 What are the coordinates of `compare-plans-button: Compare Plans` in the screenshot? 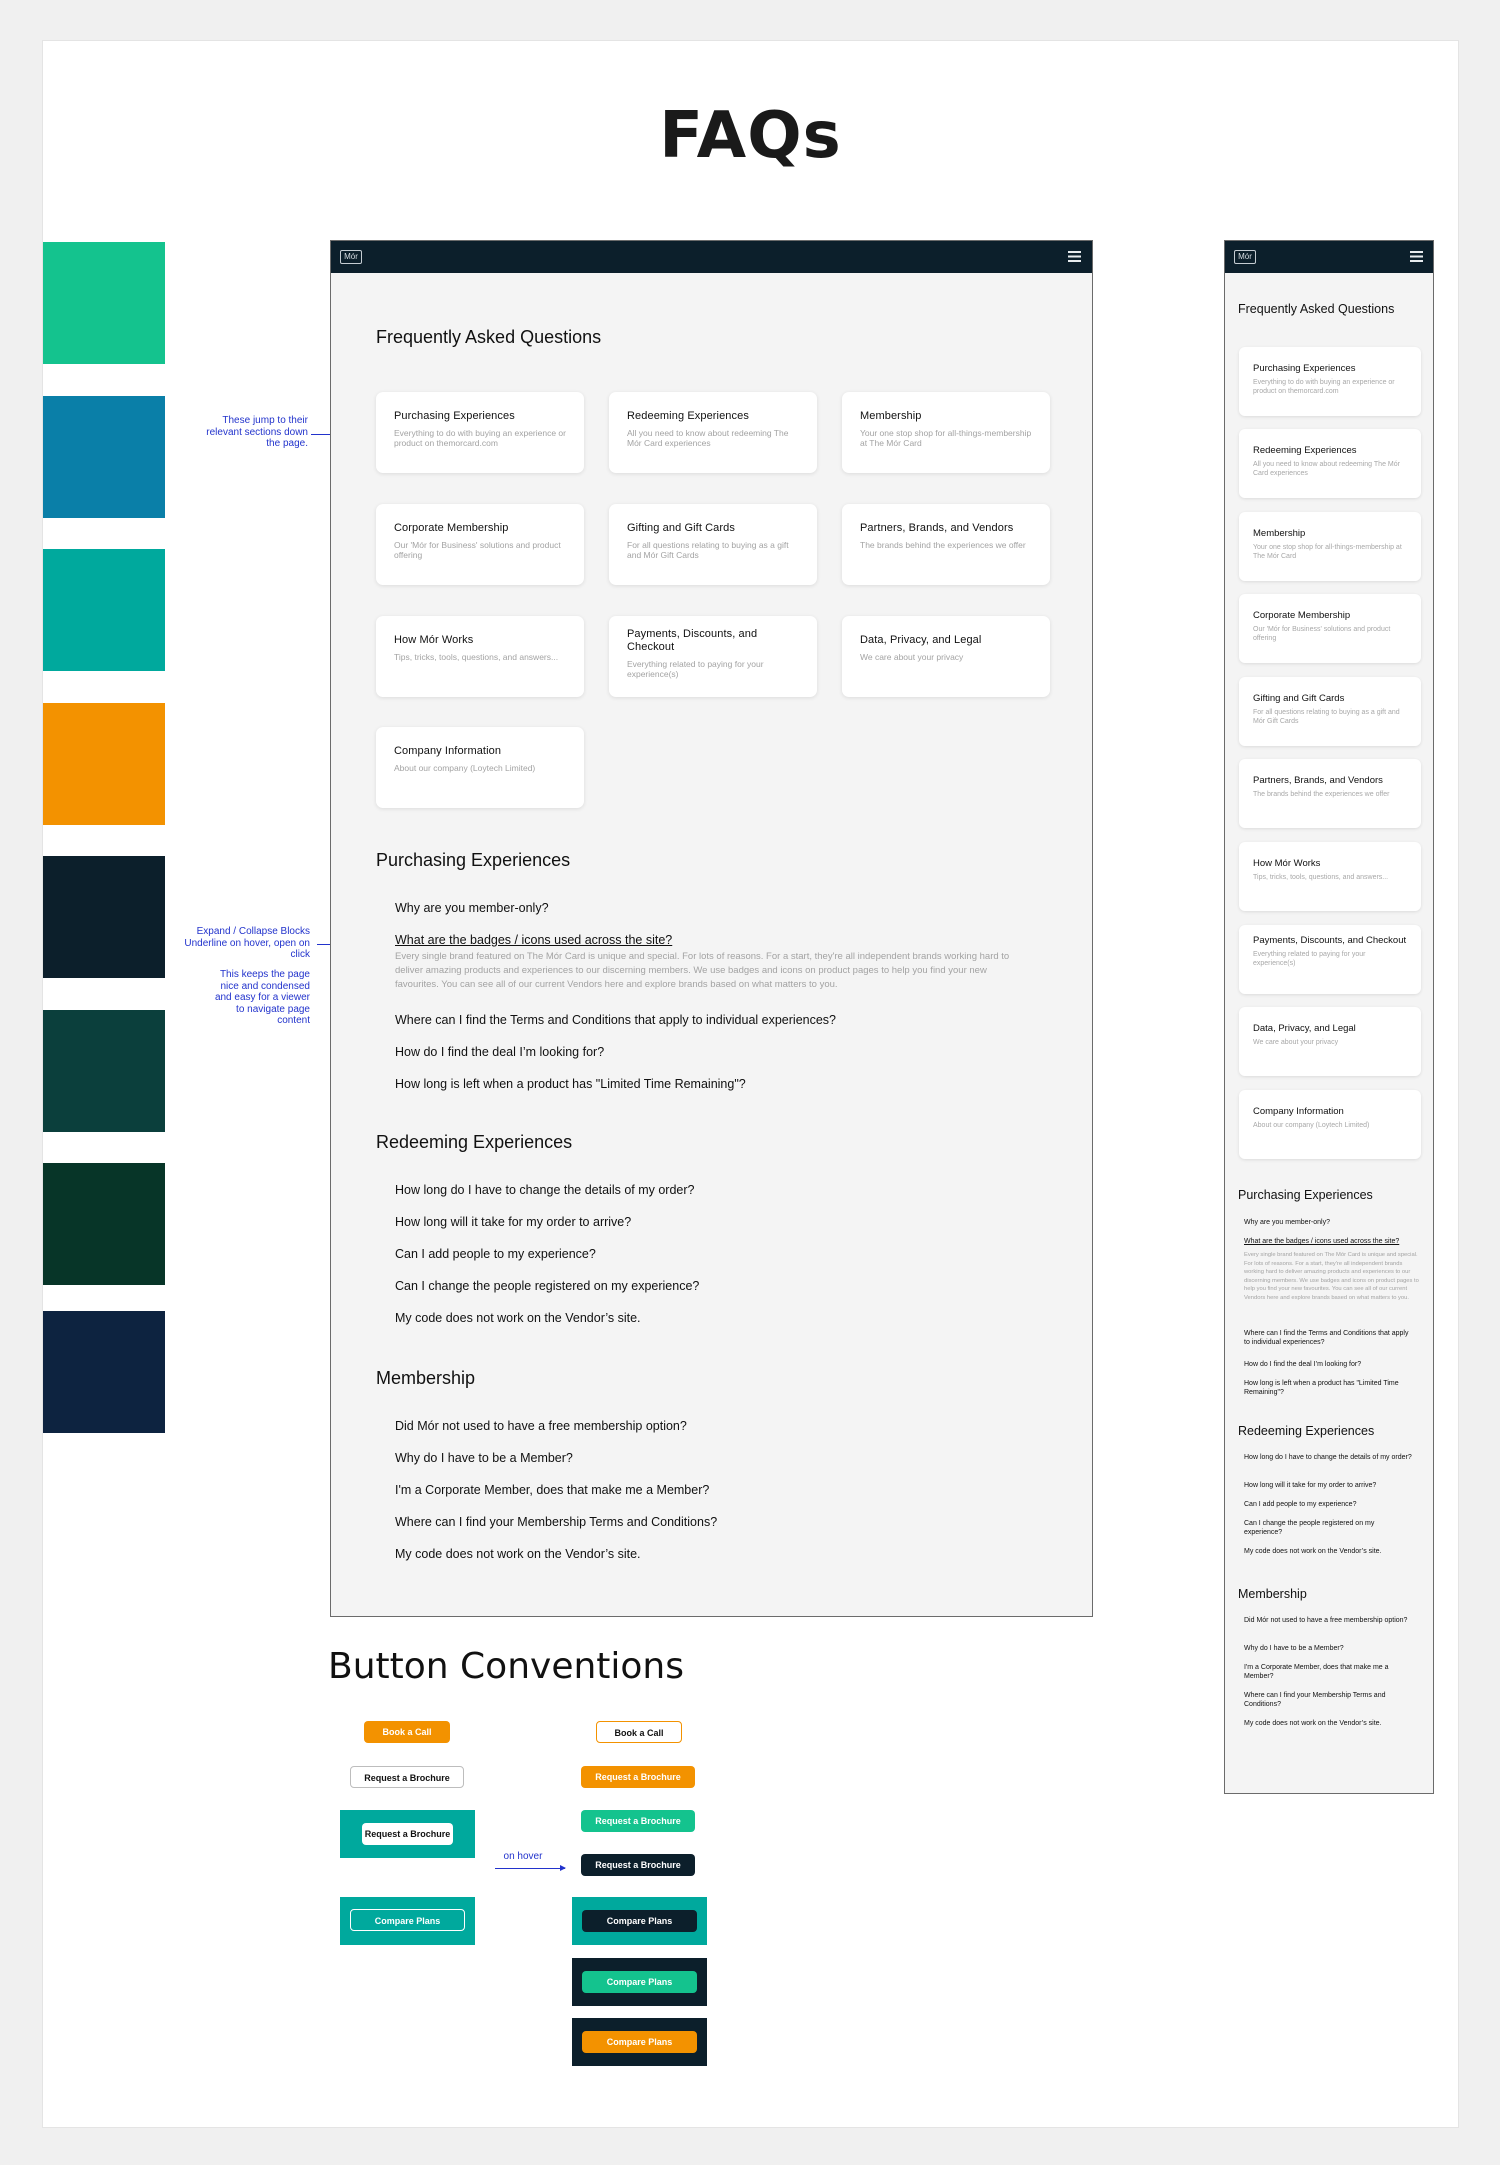 It's located at (407, 1920).